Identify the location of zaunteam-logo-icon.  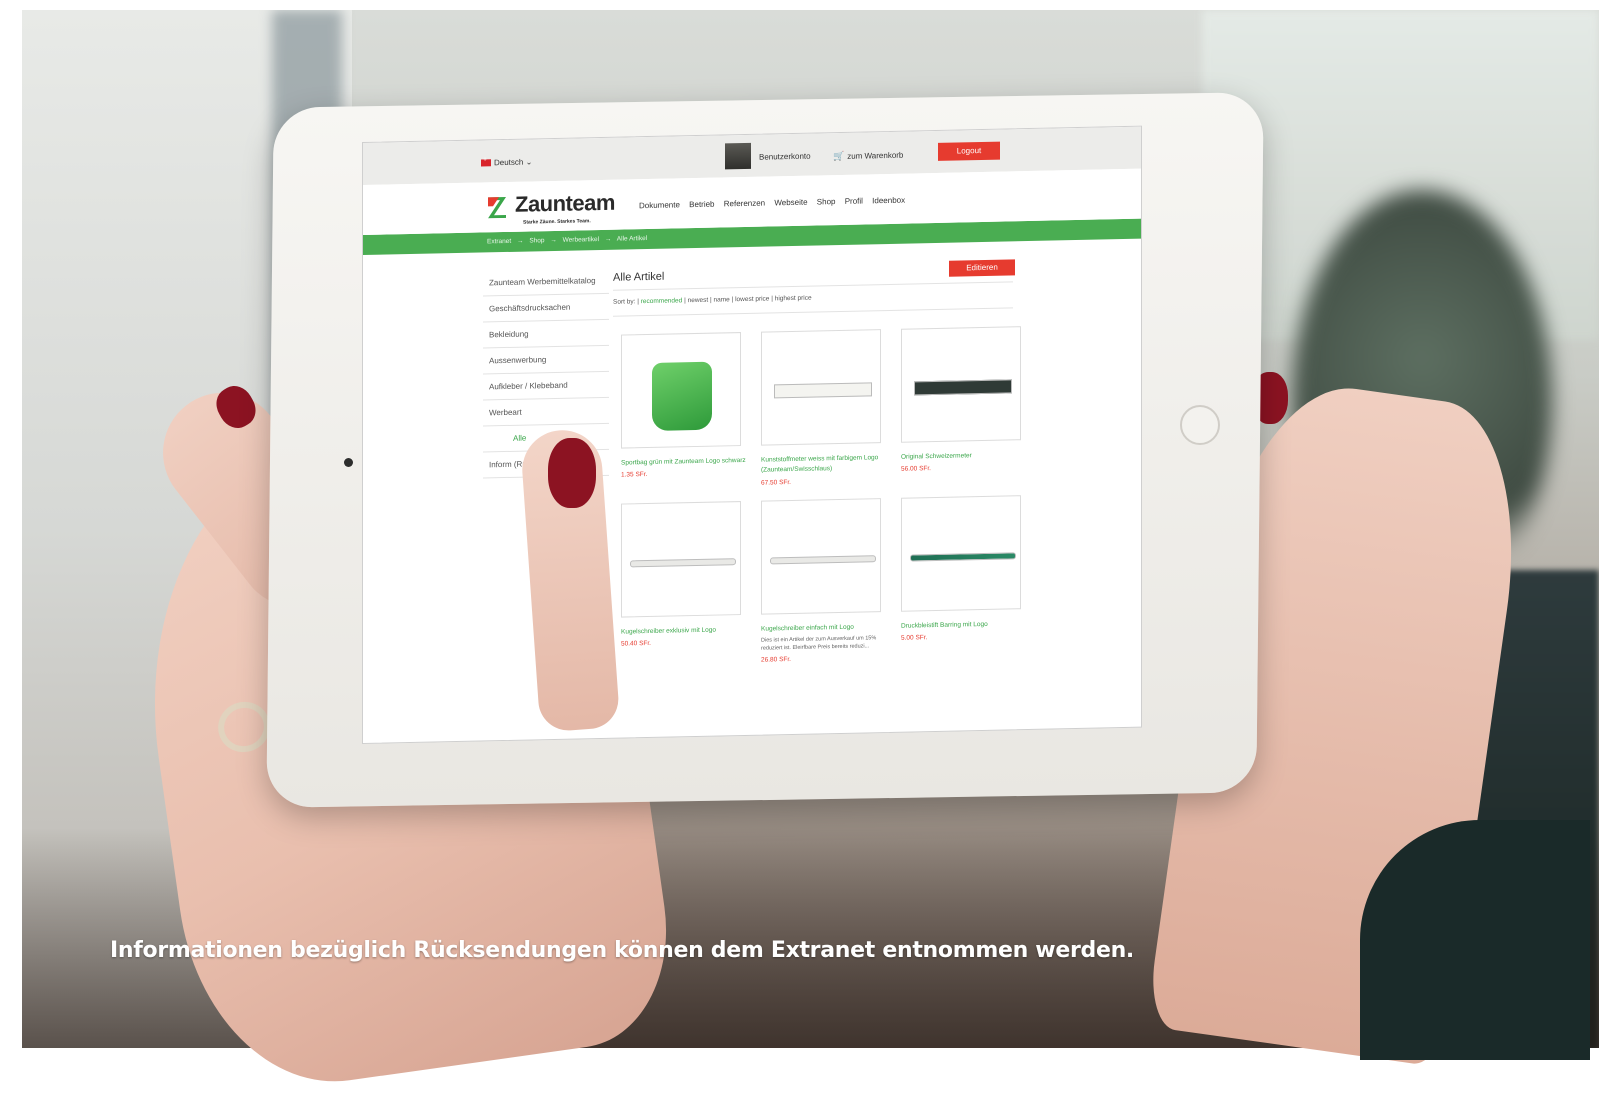
(497, 207).